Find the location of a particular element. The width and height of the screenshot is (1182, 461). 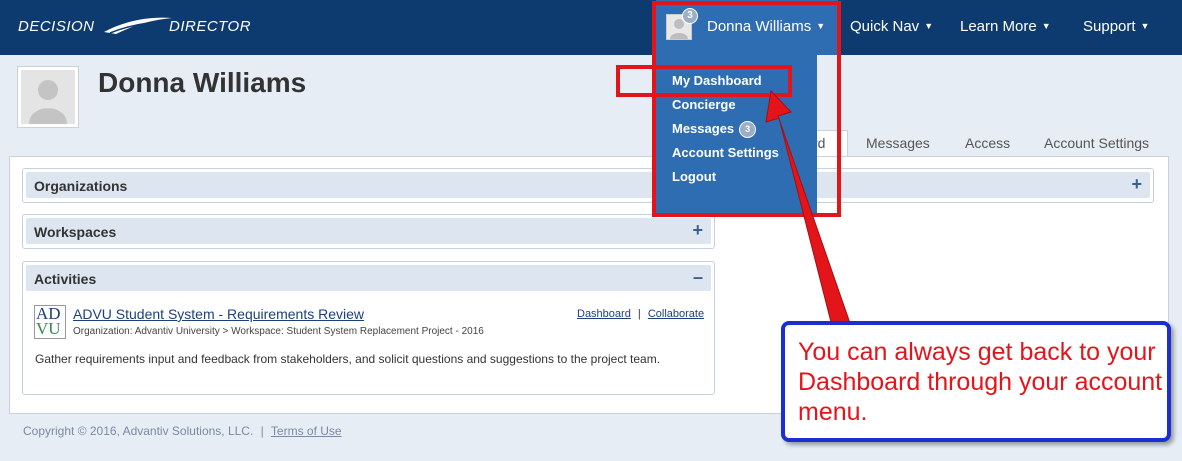

workspaces-panel-header: Workspaces + is located at coordinates (368, 231).